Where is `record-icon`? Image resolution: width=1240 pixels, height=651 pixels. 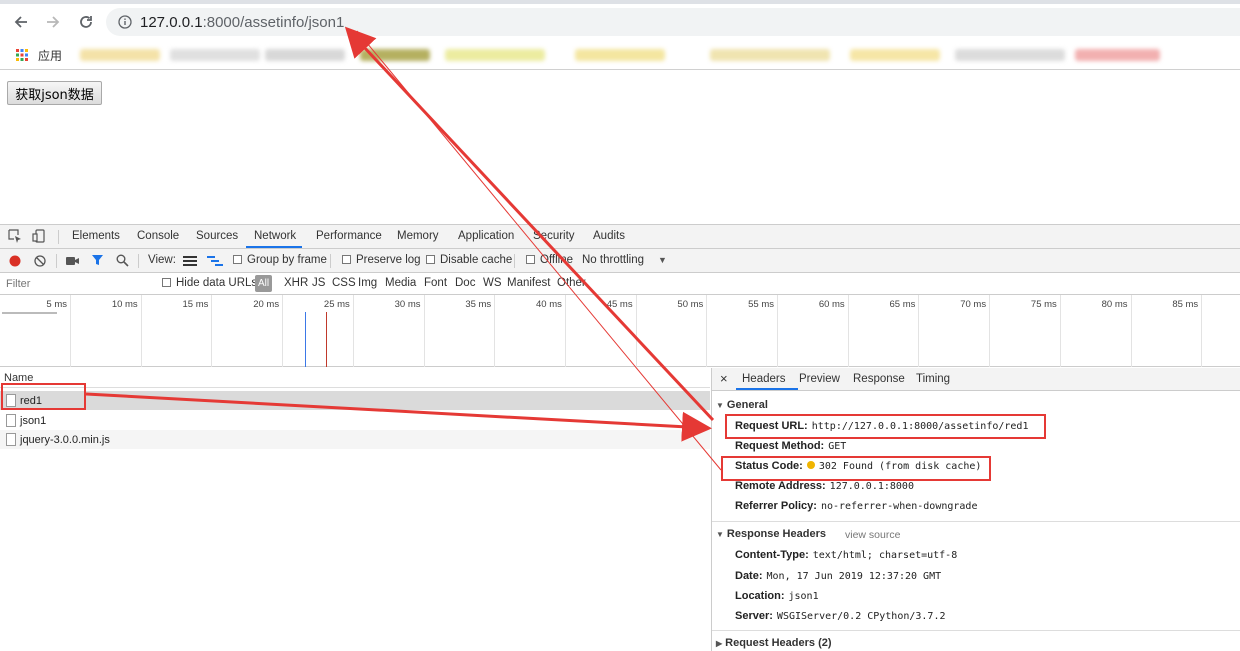 record-icon is located at coordinates (15, 261).